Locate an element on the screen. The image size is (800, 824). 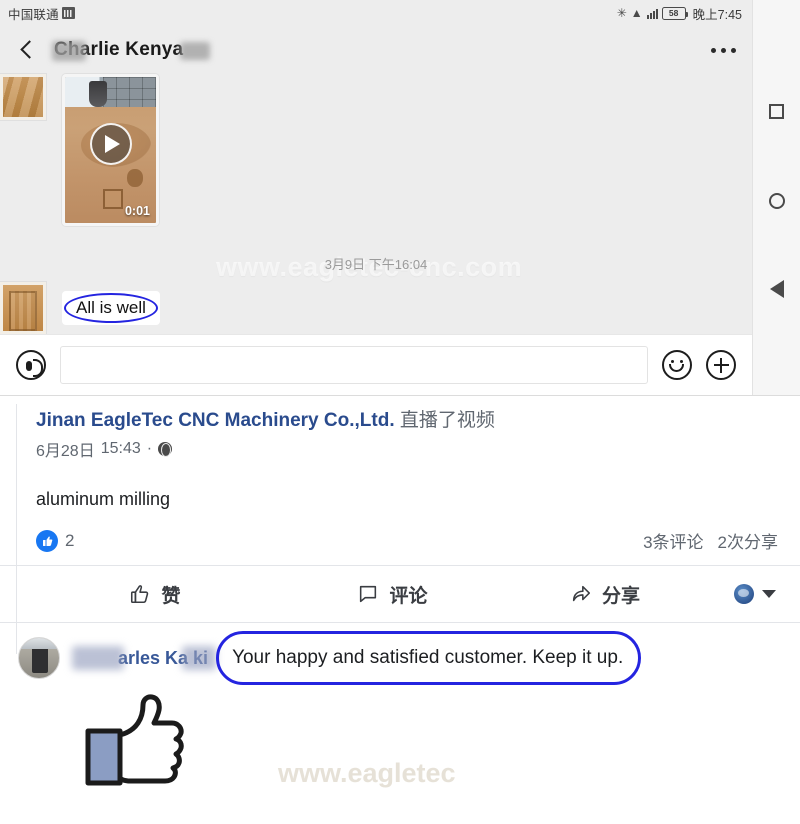
commenter-avatar-icon is located at coordinates (39, 658).